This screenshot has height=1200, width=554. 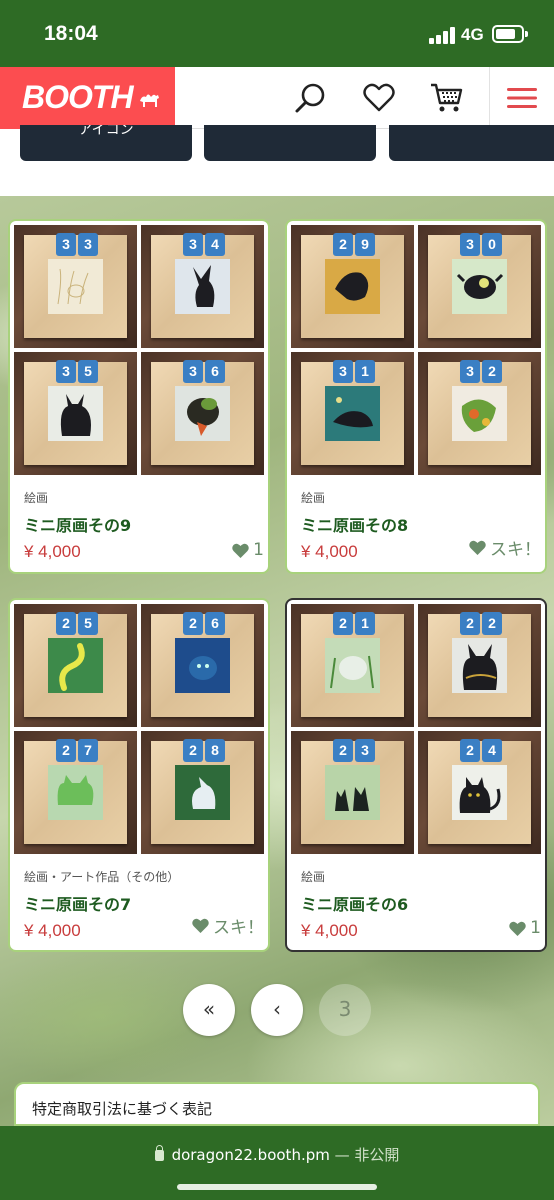 I want to click on number-badge: 27, so click(x=77, y=750).